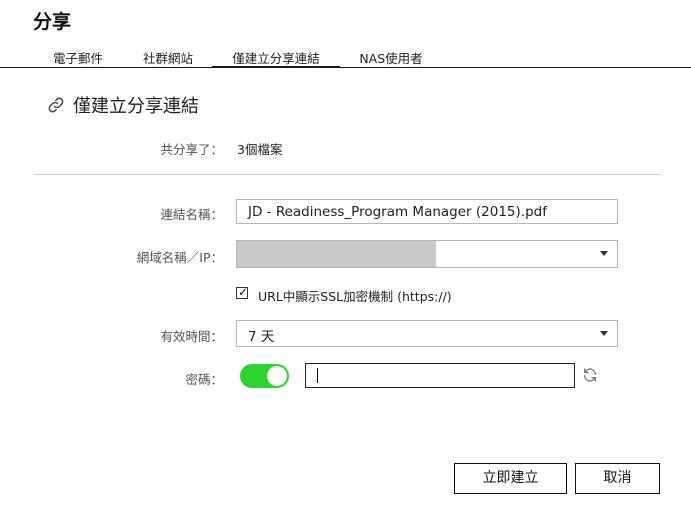 This screenshot has width=691, height=520. What do you see at coordinates (317, 375) in the screenshot?
I see `text-cursor` at bounding box center [317, 375].